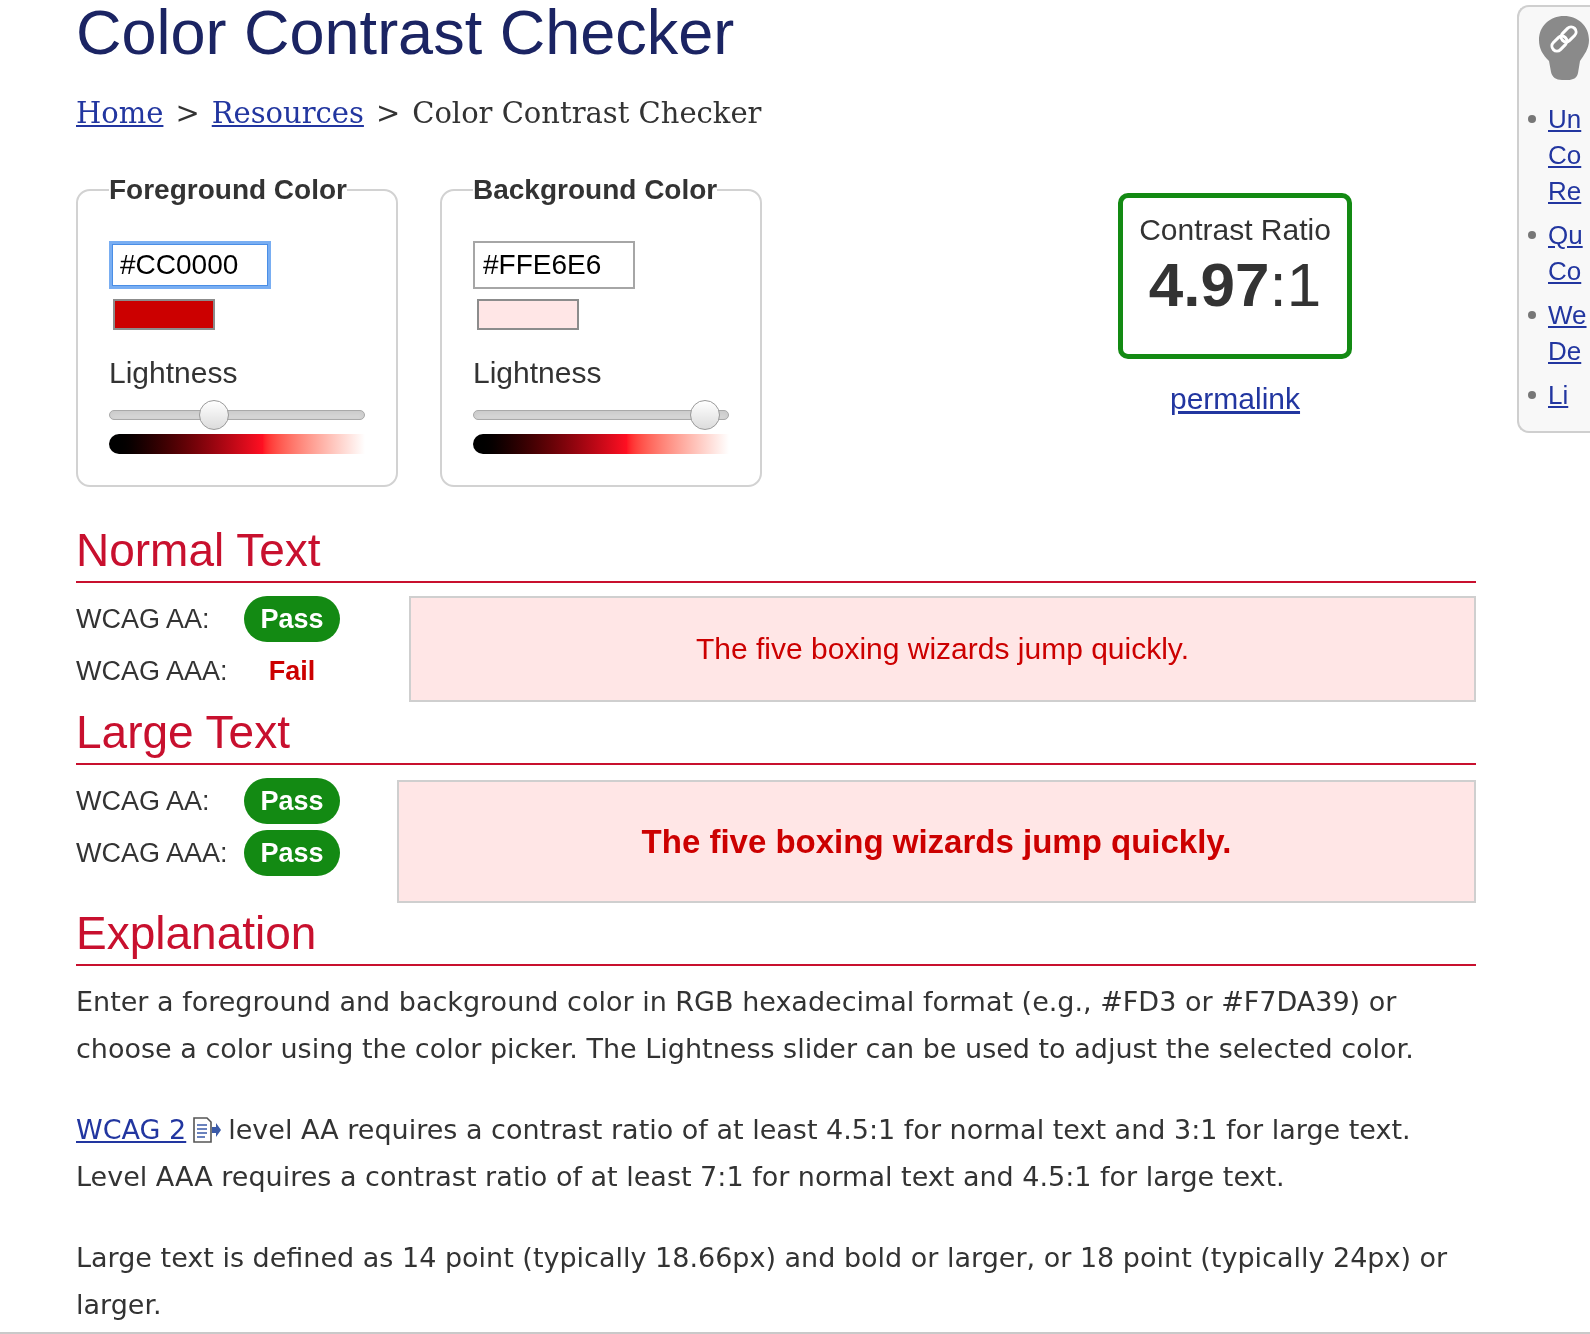 The height and width of the screenshot is (1334, 1590). What do you see at coordinates (228, 190) in the screenshot?
I see `panel-legend: Foreground Color` at bounding box center [228, 190].